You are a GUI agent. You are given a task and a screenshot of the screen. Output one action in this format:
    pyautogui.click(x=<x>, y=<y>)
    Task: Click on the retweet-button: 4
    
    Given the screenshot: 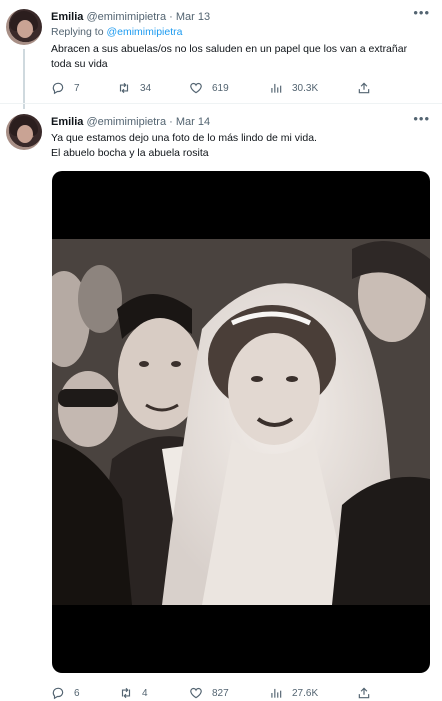 What is the action you would take?
    pyautogui.click(x=133, y=693)
    